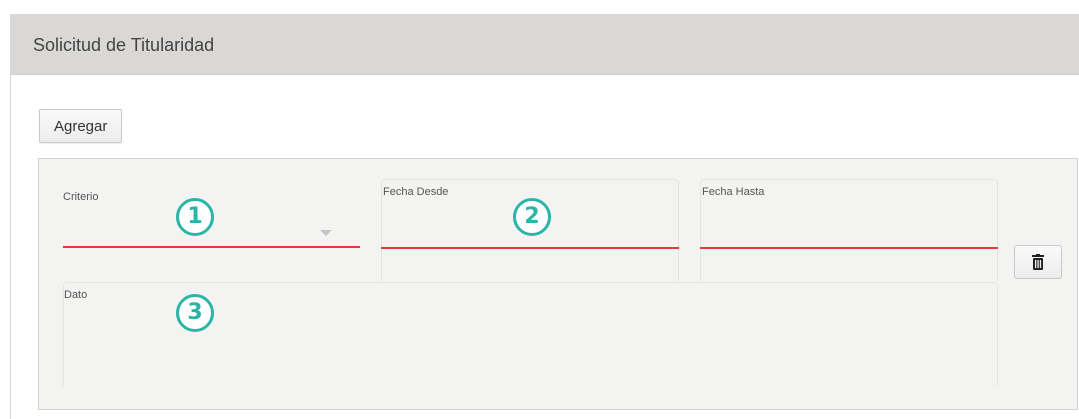 This screenshot has height=419, width=1079. Describe the element at coordinates (849, 248) in the screenshot. I see `fecha-hasta-underline` at that location.